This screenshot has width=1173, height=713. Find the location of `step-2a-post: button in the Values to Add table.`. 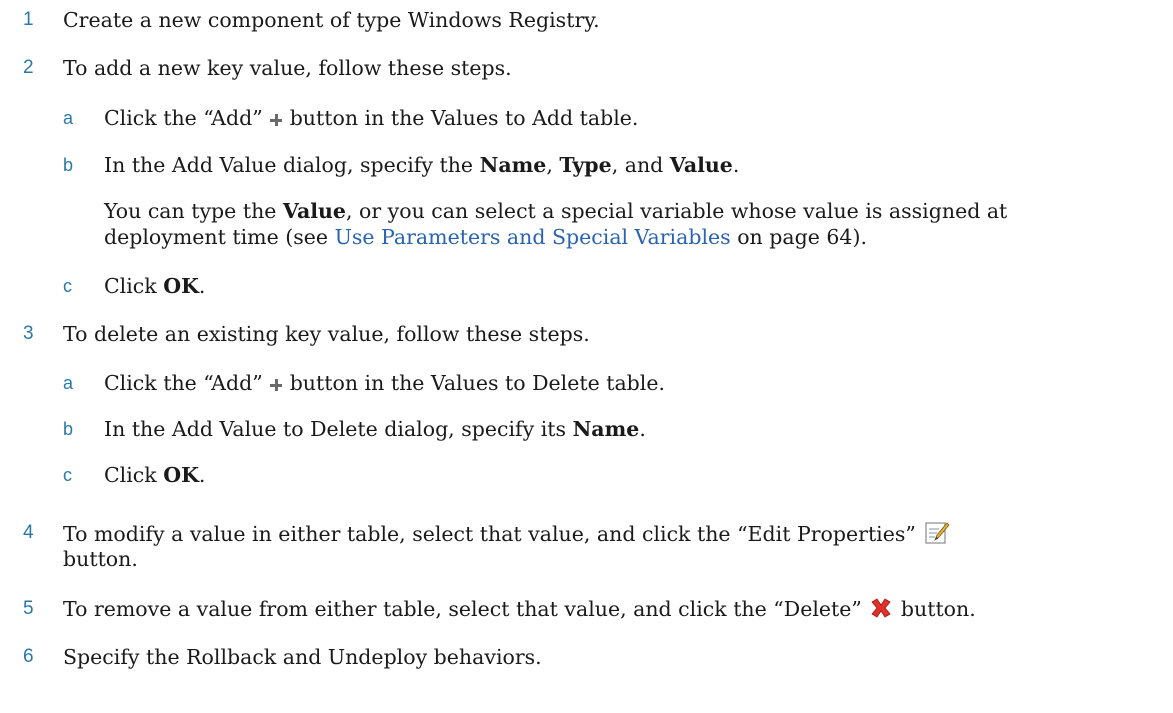

step-2a-post: button in the Values to Add table. is located at coordinates (464, 118).